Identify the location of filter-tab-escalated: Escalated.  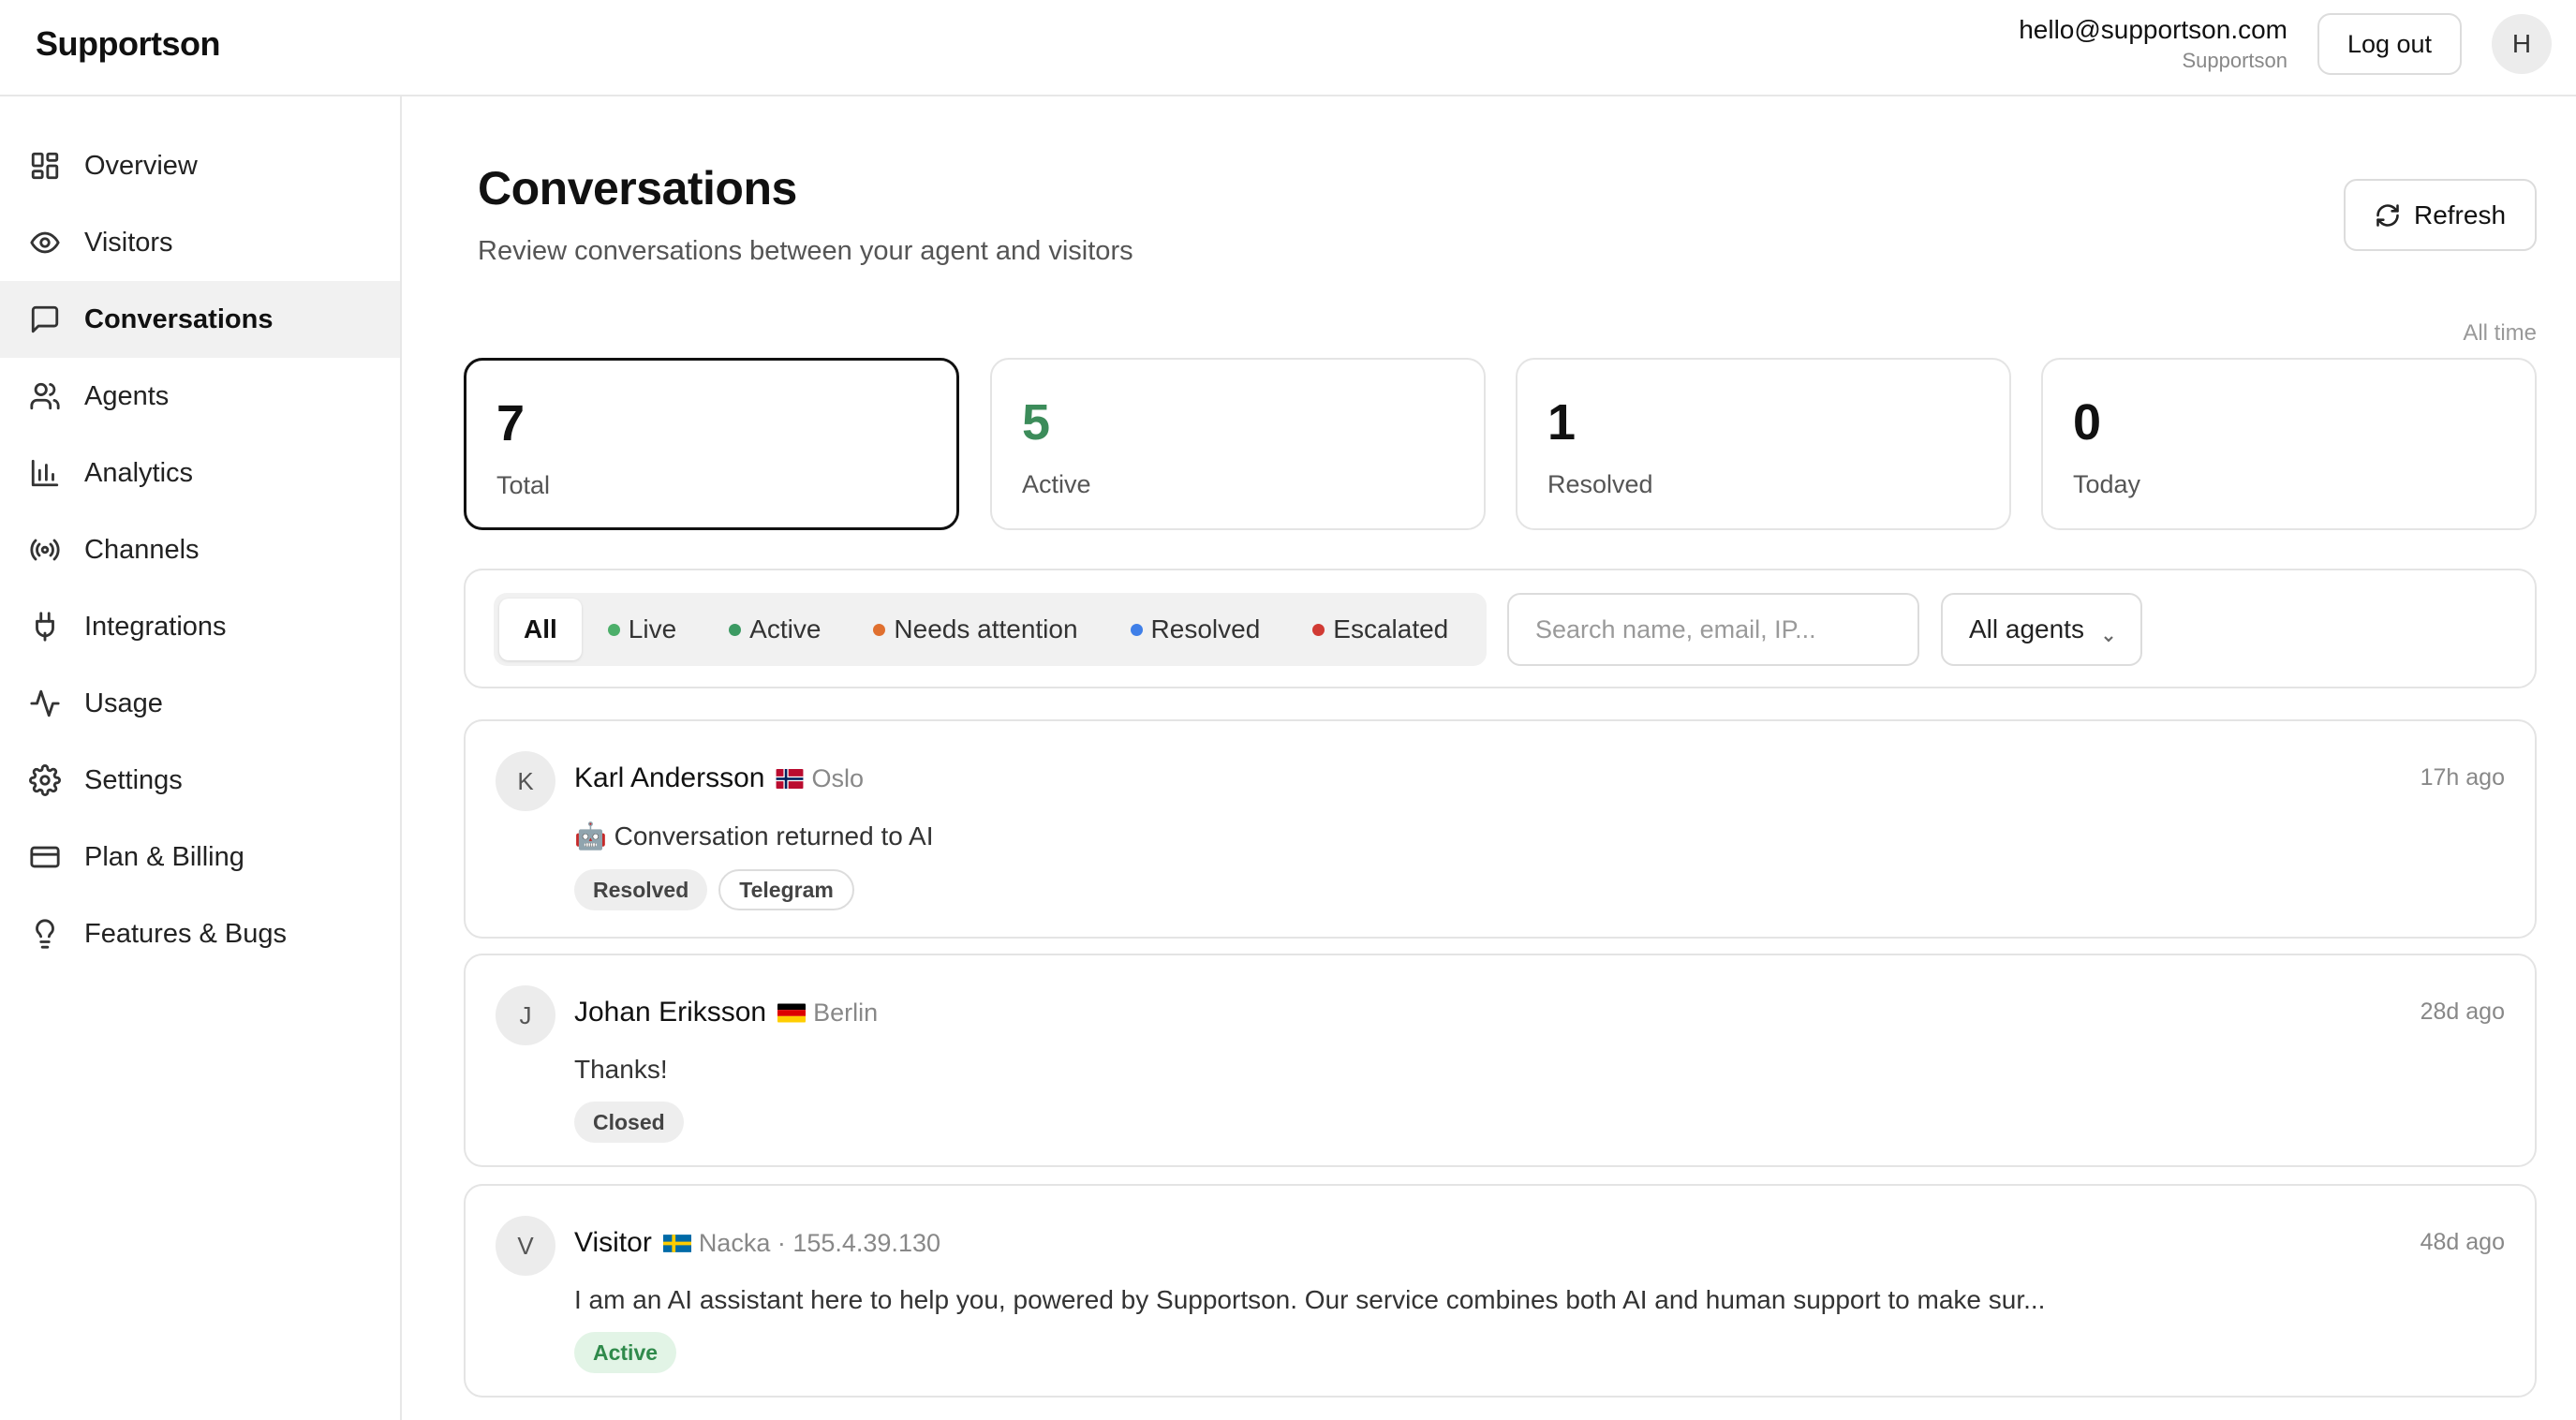
(1380, 629).